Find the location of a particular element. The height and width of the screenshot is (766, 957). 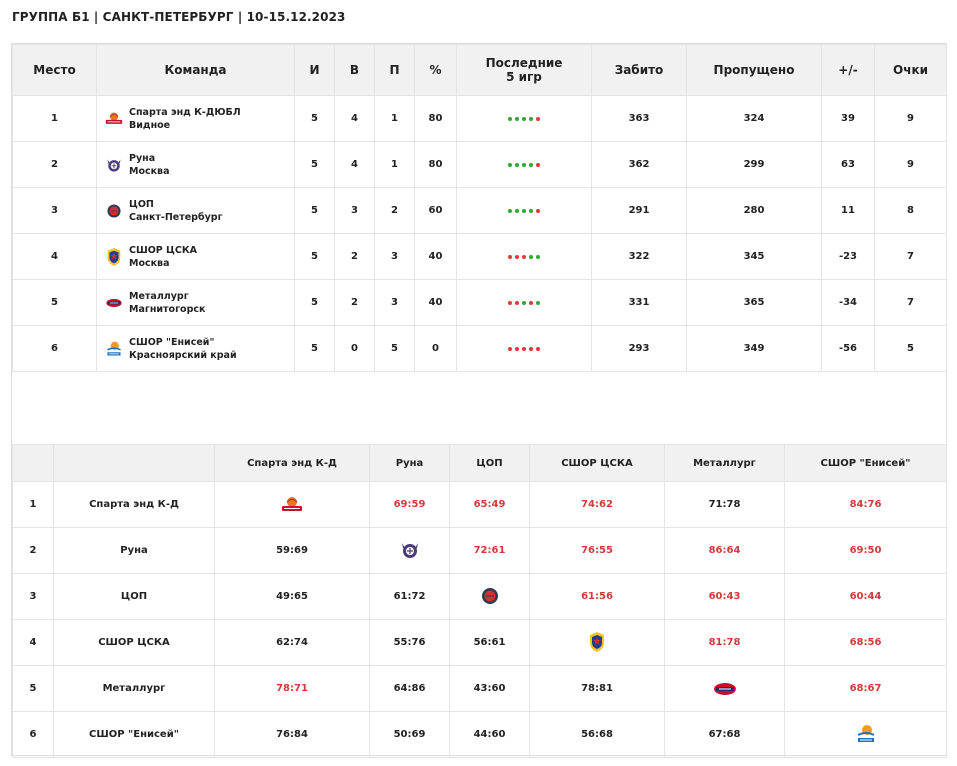

score-cell-win: 69:50 is located at coordinates (865, 550).